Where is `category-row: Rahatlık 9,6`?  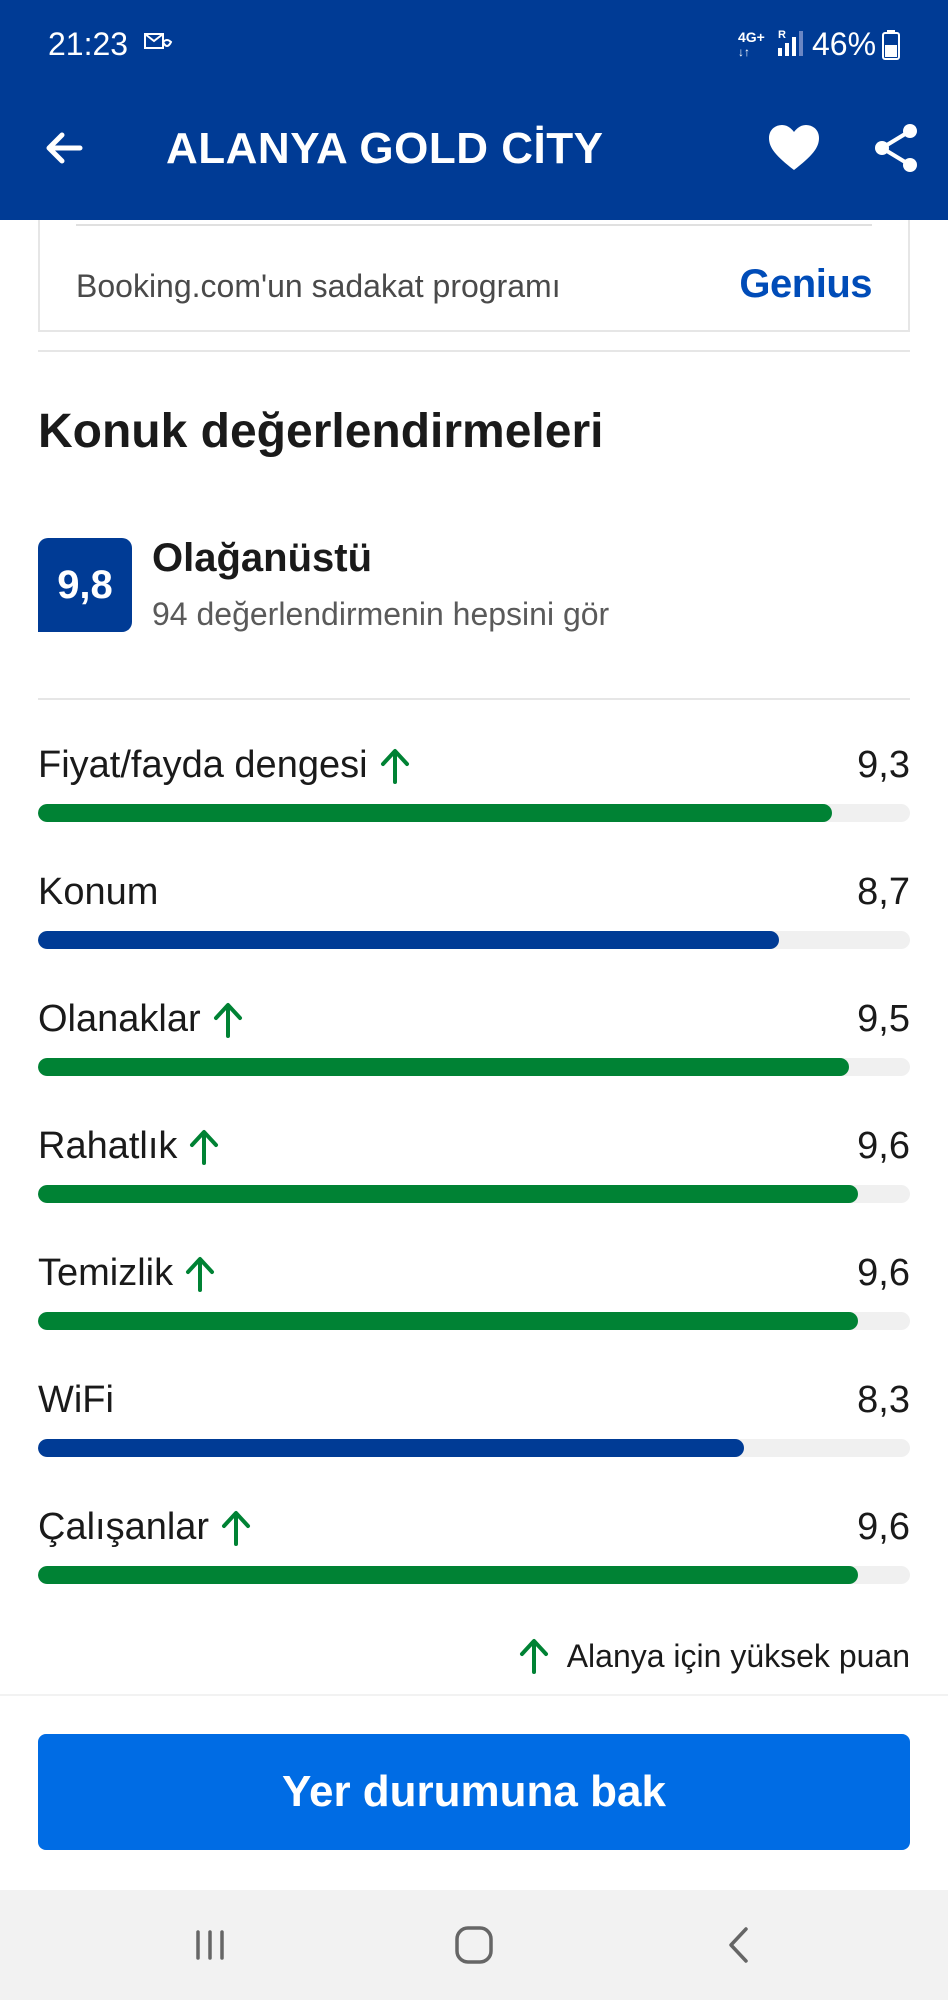 category-row: Rahatlık 9,6 is located at coordinates (474, 1175).